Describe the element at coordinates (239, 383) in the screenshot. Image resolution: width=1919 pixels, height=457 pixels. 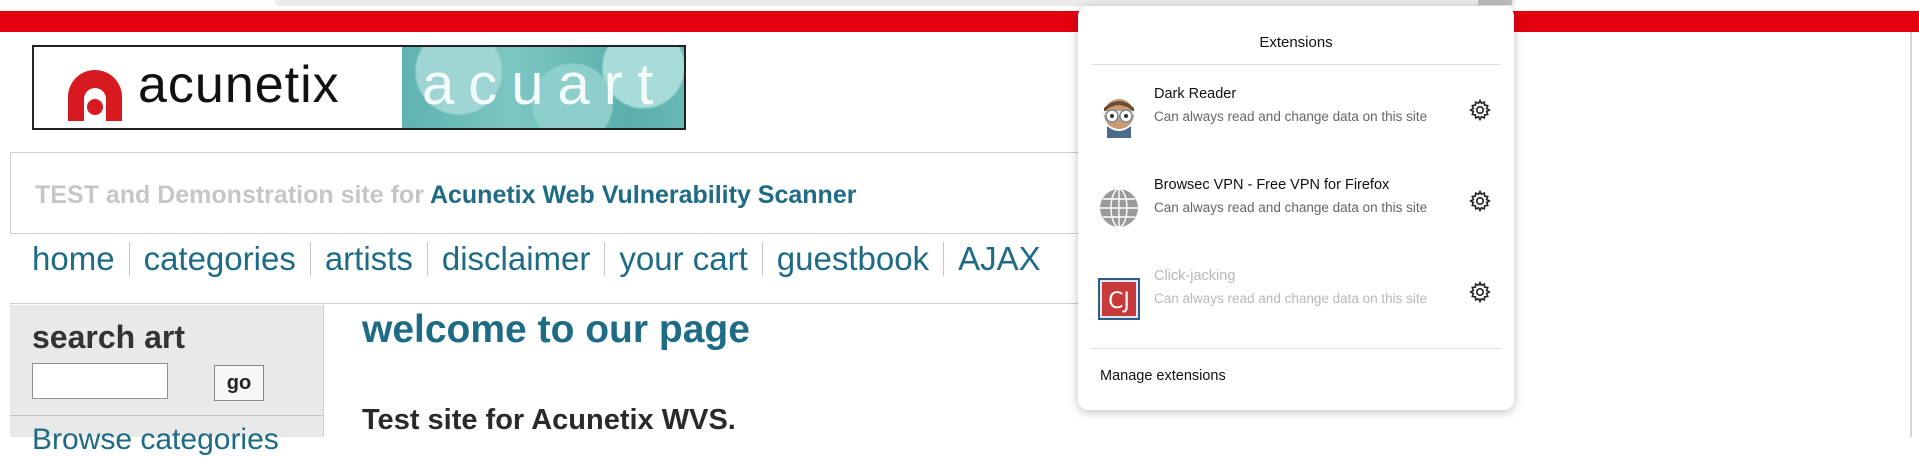
I see `go-button: go` at that location.